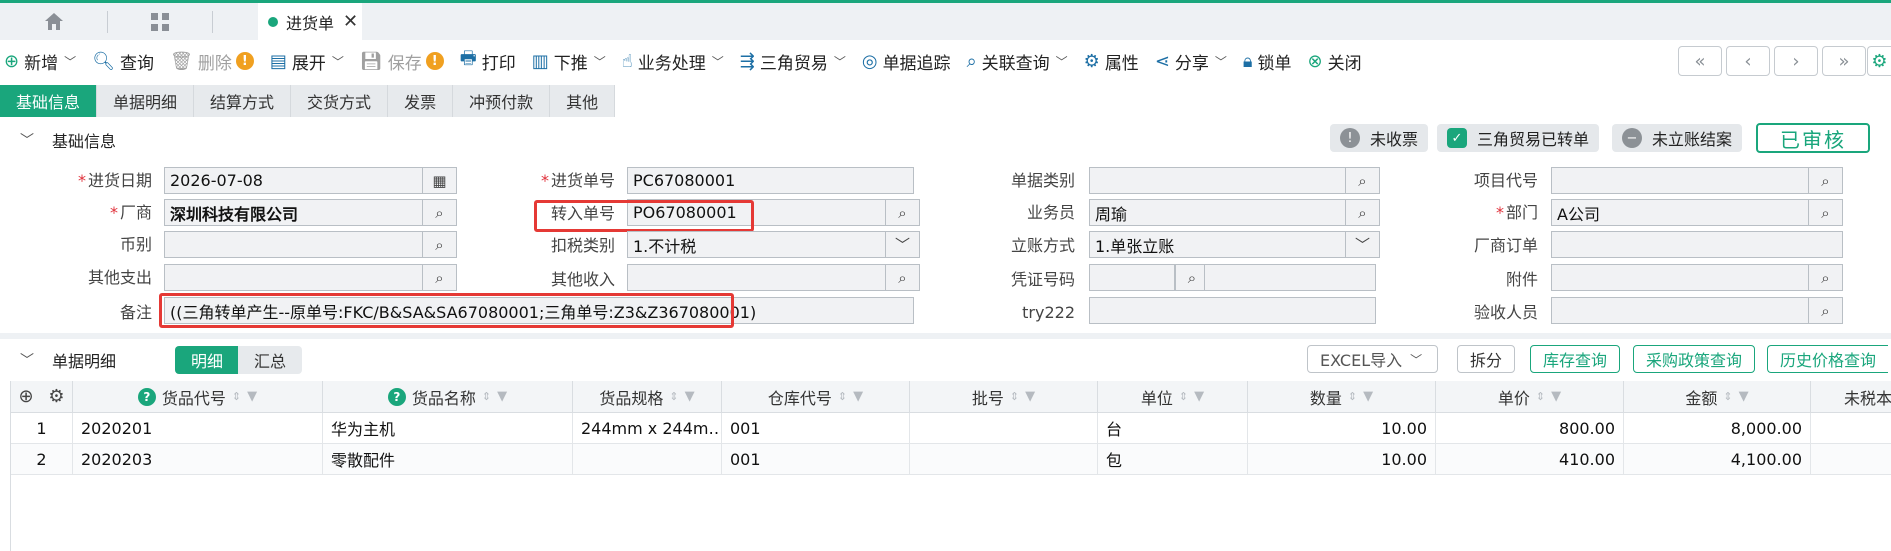  I want to click on col-header-batch: 批号 ⇕ ▼, so click(1004, 397).